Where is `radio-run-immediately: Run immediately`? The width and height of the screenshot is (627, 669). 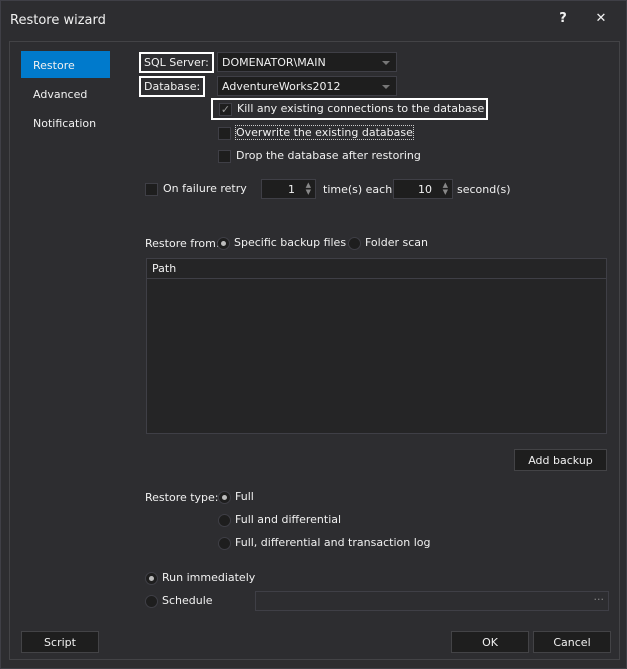 radio-run-immediately: Run immediately is located at coordinates (200, 578).